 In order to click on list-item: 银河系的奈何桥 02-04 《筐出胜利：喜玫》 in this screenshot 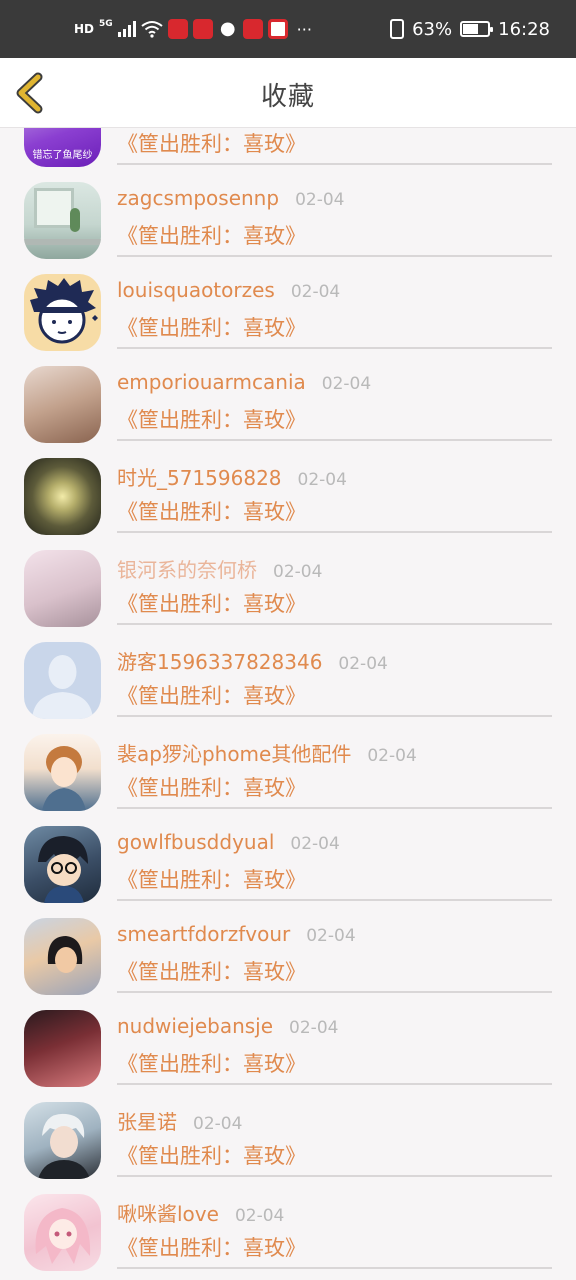, I will do `click(288, 582)`.